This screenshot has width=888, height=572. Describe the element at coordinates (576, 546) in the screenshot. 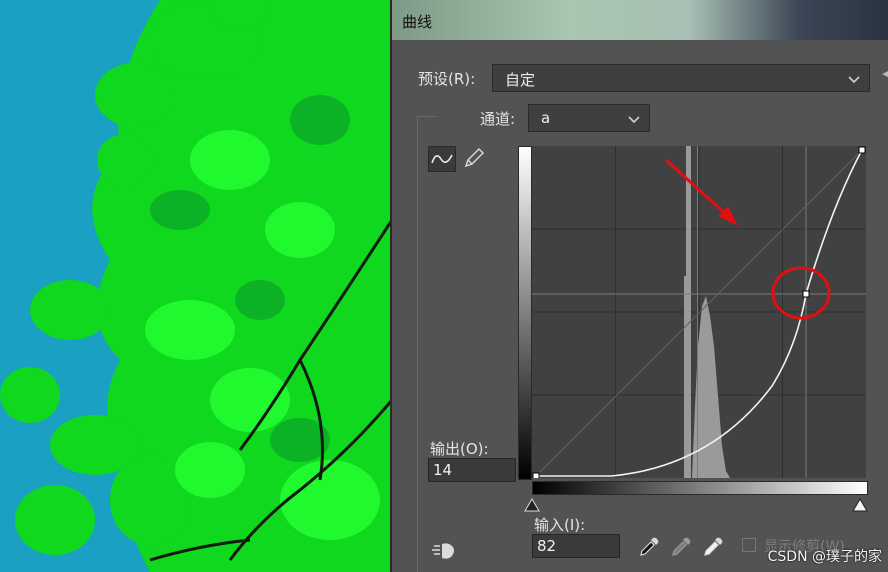

I see `input-field: 82` at that location.